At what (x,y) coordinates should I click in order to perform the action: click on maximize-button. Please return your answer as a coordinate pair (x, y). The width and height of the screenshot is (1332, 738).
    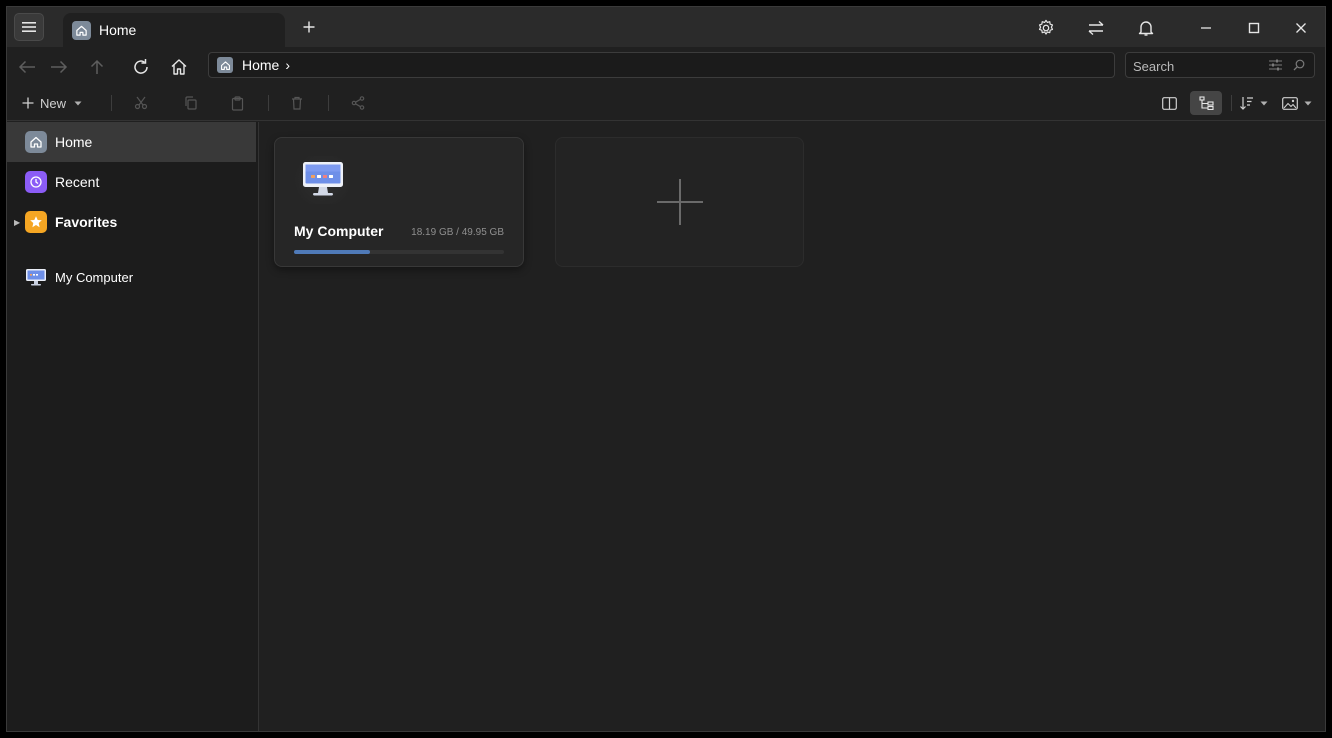
    Looking at the image, I should click on (1254, 28).